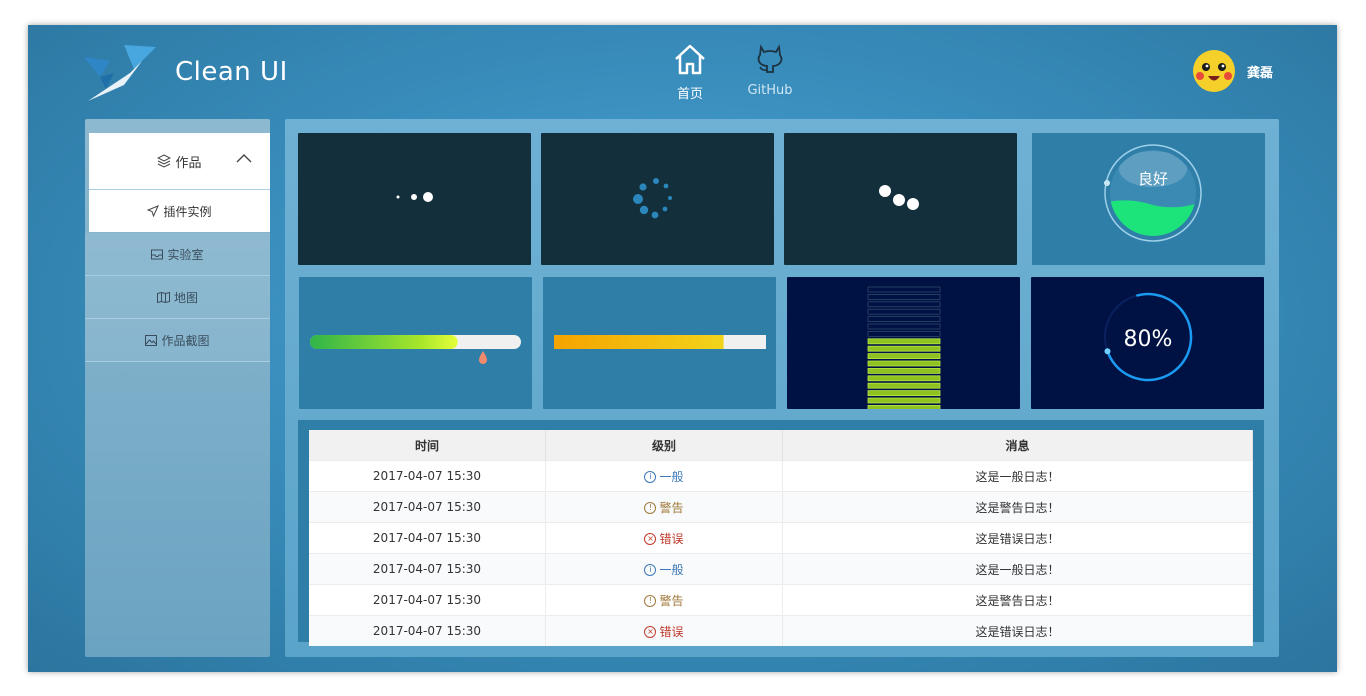  I want to click on layers-icon, so click(164, 161).